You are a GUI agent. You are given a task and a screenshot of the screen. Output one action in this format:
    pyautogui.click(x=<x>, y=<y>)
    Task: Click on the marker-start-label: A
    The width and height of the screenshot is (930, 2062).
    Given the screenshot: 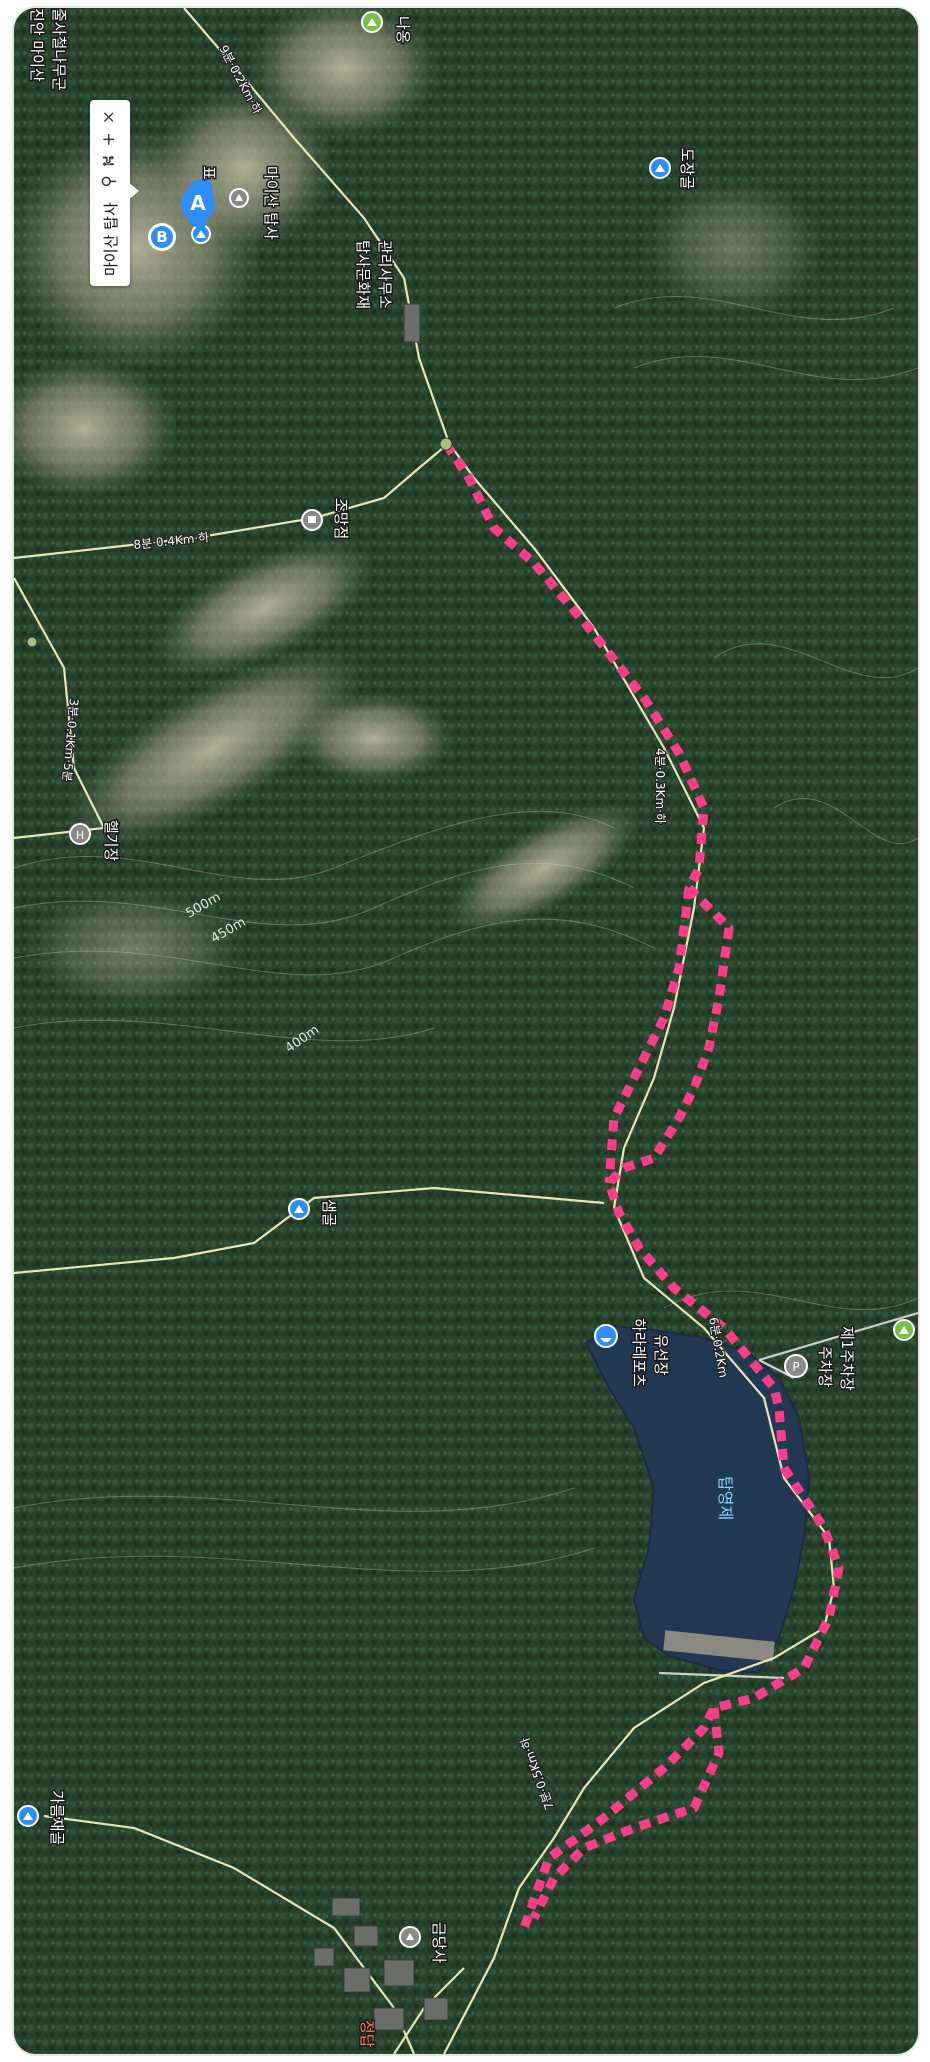 What is the action you would take?
    pyautogui.click(x=198, y=203)
    